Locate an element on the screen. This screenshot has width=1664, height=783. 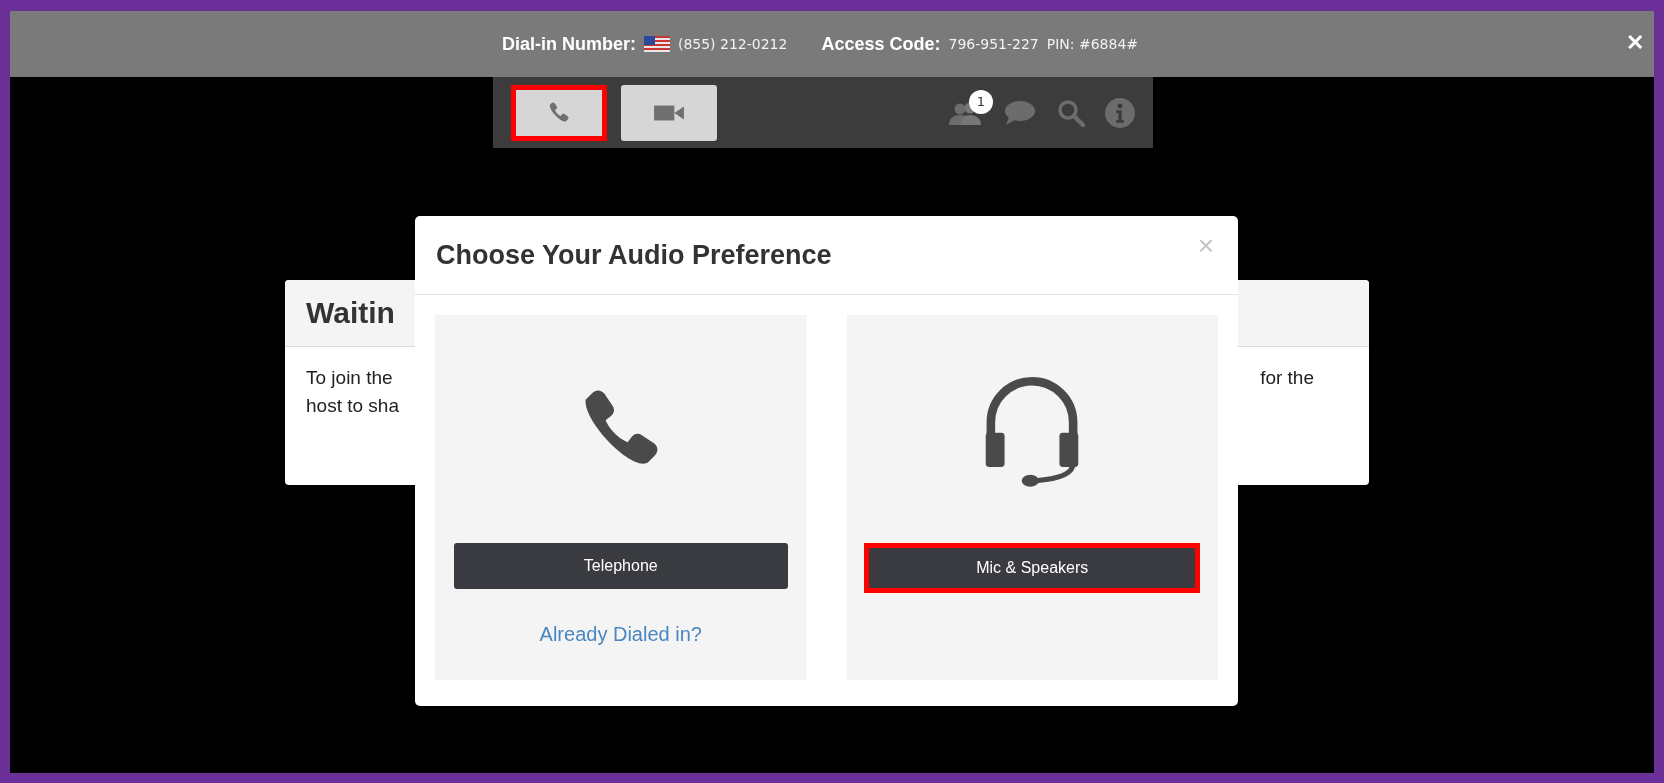
phone-button is located at coordinates (559, 112).